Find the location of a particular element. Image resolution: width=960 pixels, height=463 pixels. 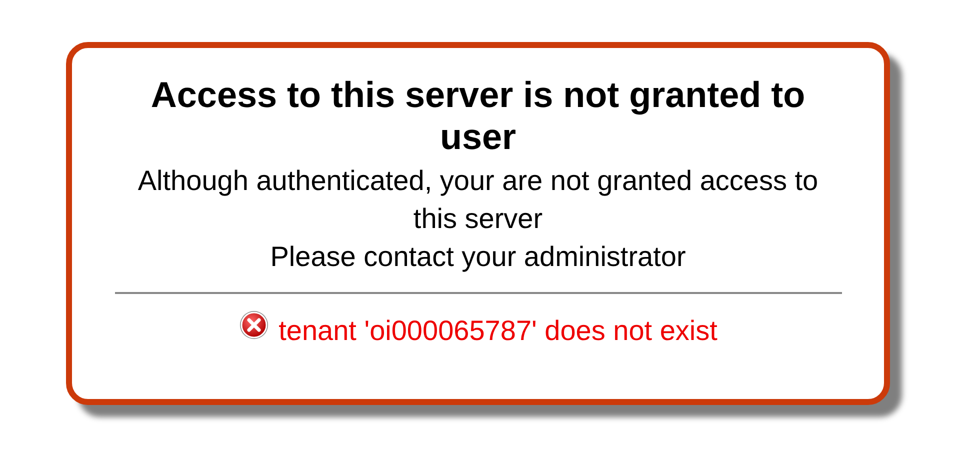

message-text: Please contact your administrator is located at coordinates (478, 257).